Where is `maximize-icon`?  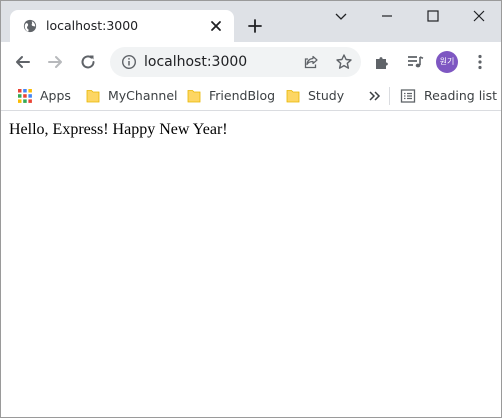
maximize-icon is located at coordinates (433, 16).